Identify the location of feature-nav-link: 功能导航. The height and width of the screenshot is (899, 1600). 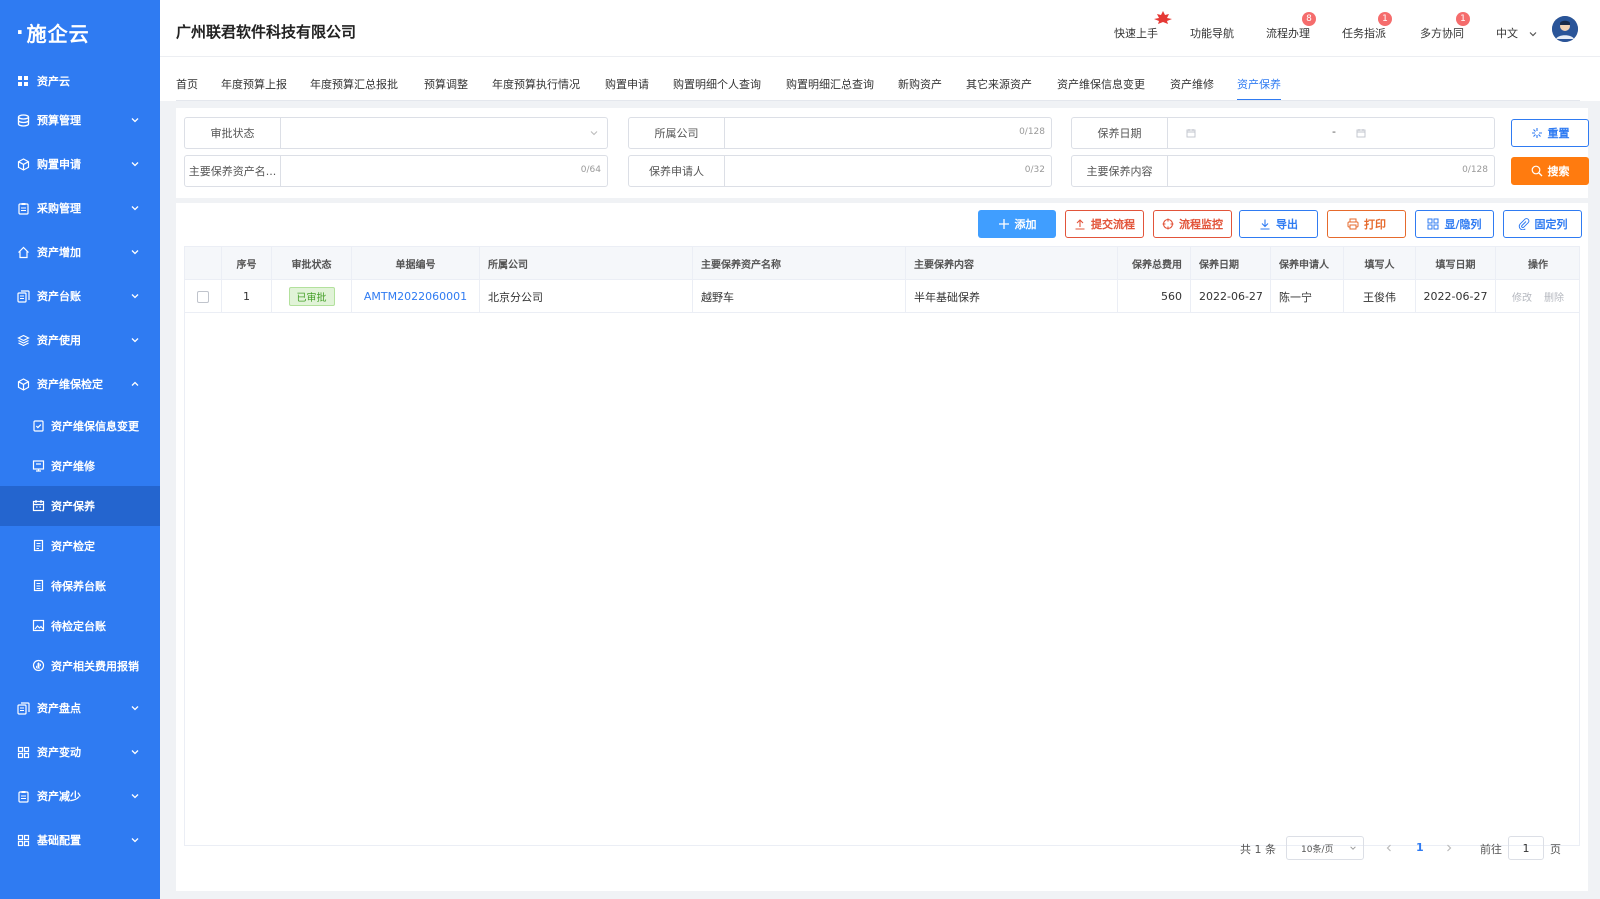
(1212, 33).